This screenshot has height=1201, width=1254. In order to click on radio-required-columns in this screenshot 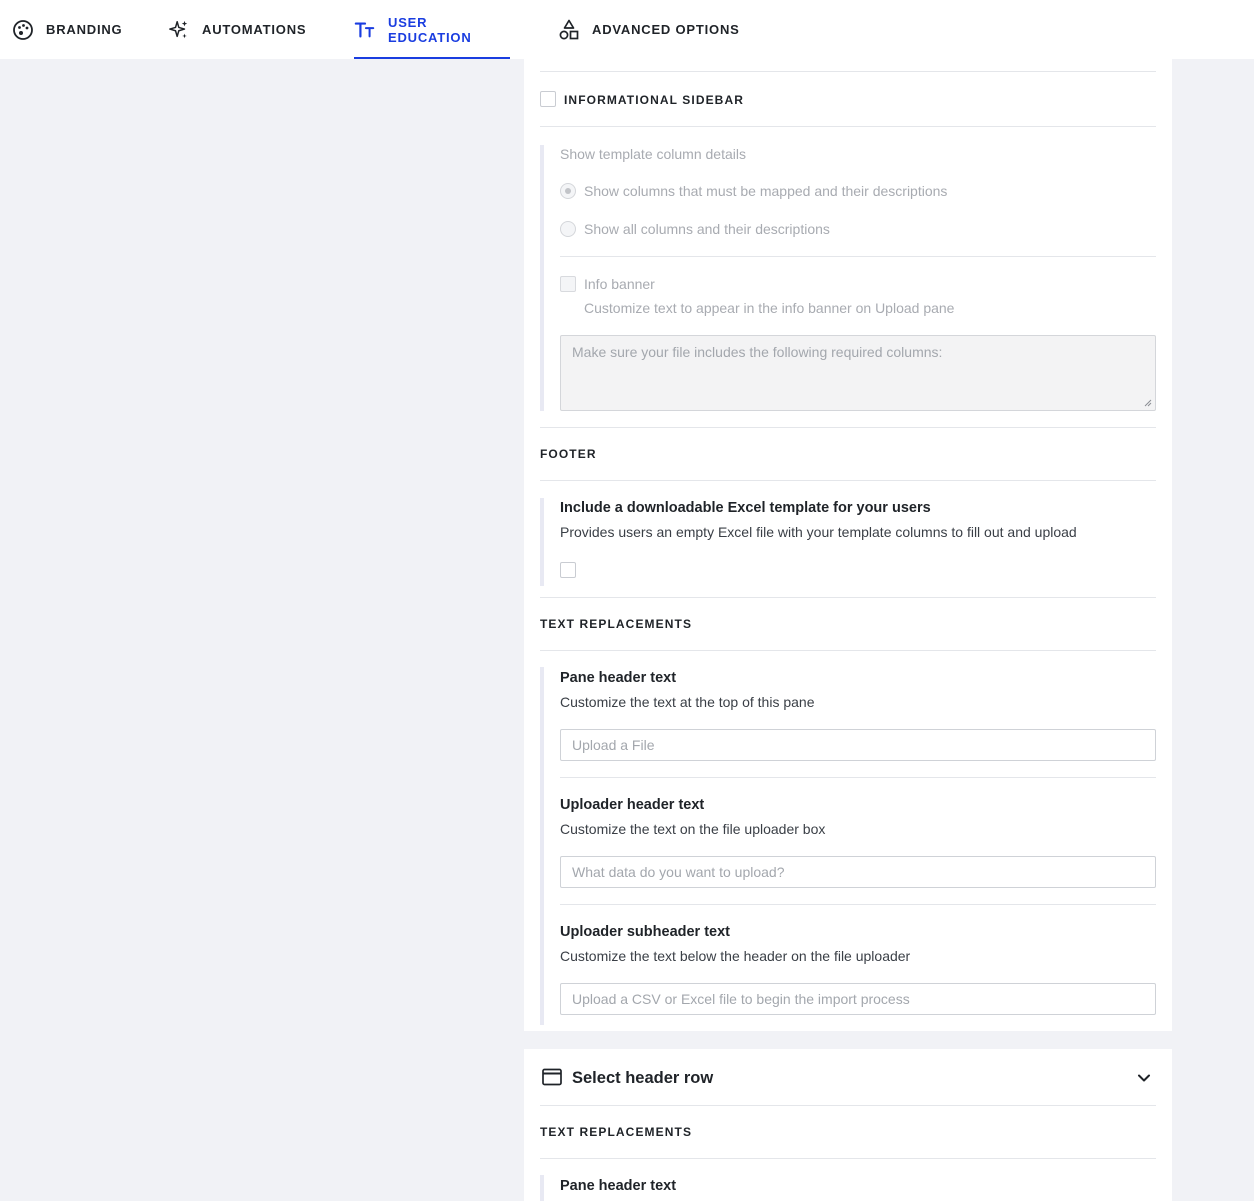, I will do `click(568, 191)`.